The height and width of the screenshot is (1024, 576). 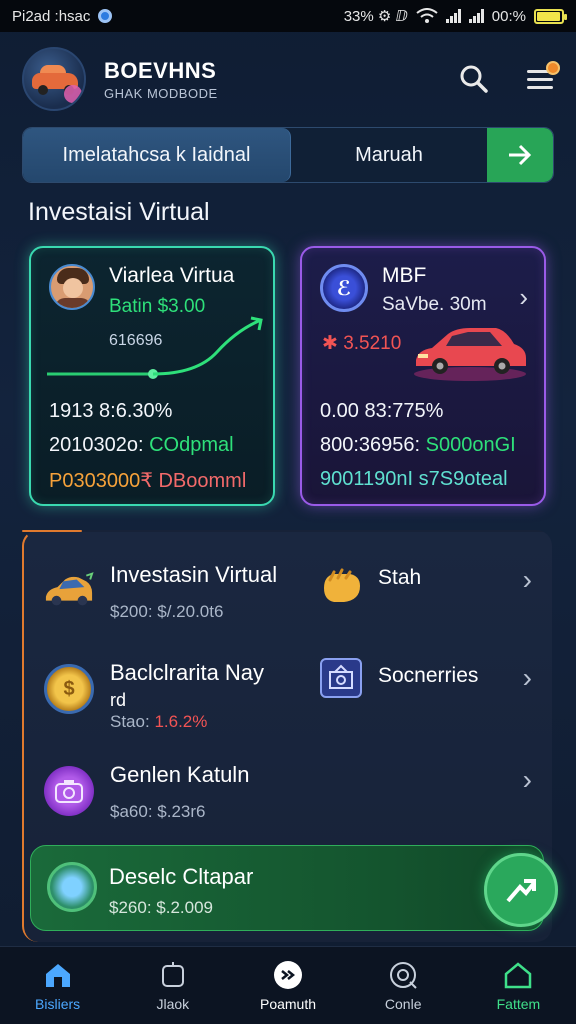 I want to click on stat-2-prefix: 2010302o:, so click(x=96, y=445).